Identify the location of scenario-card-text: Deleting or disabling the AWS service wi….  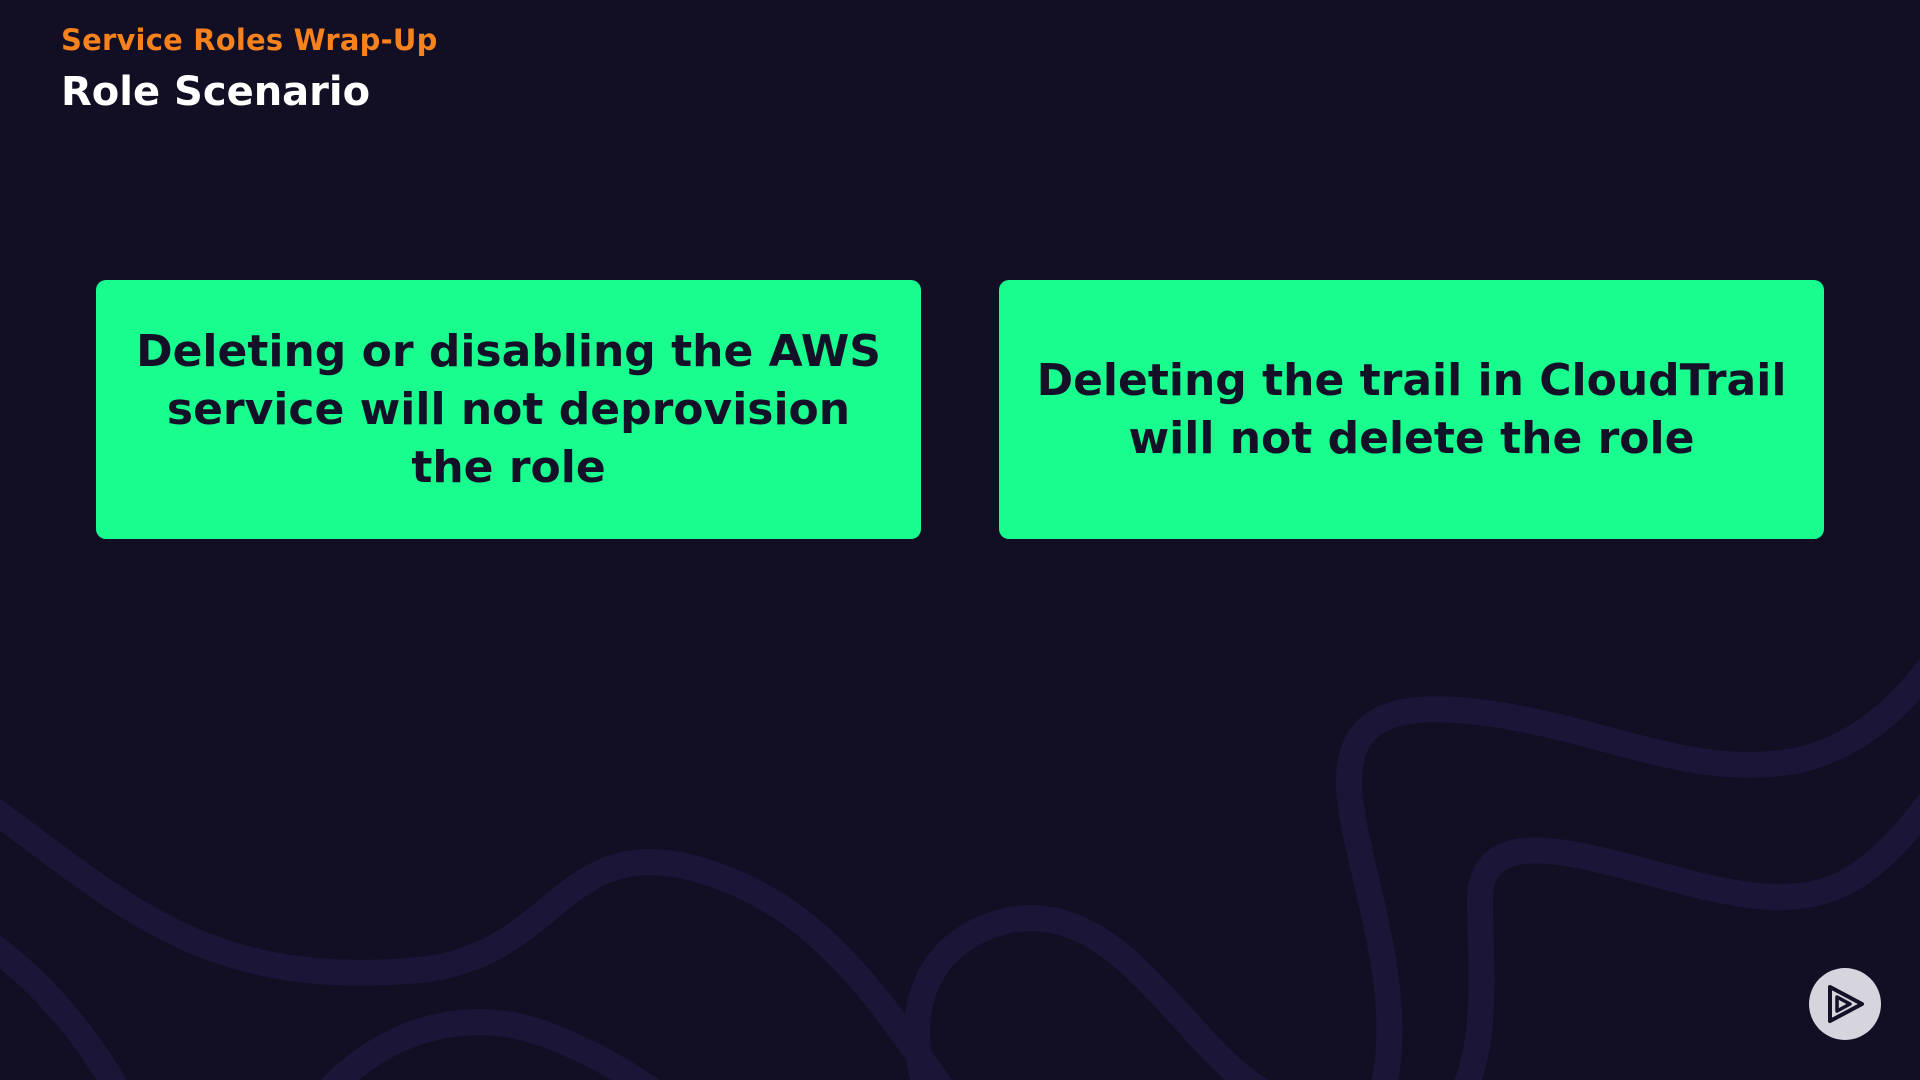
(508, 409).